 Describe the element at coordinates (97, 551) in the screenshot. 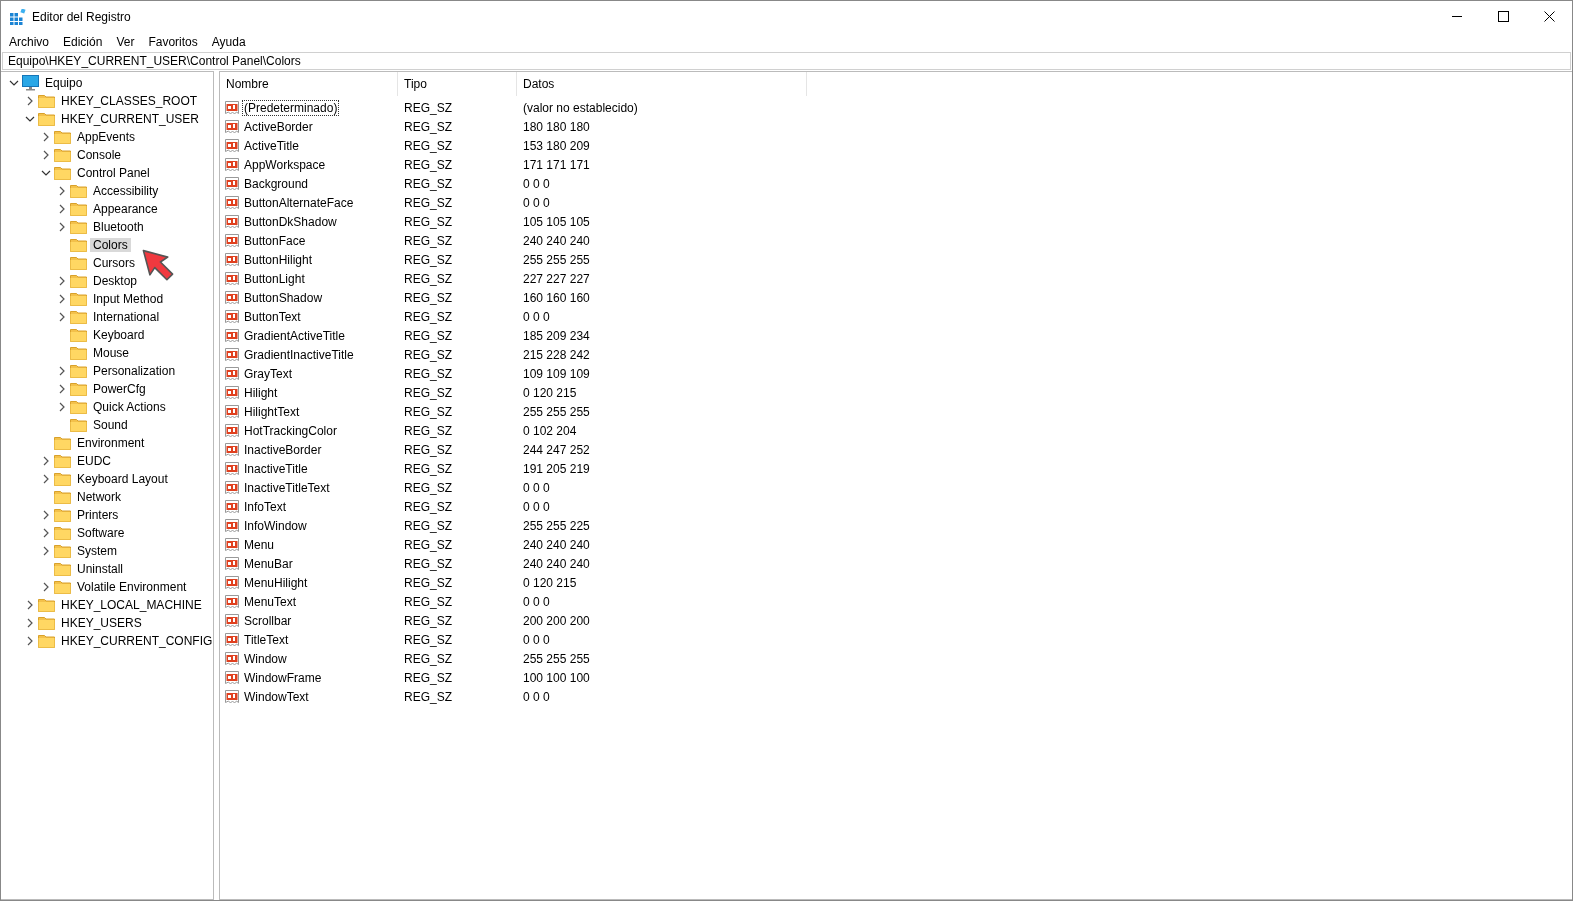

I see `tree-item: System` at that location.